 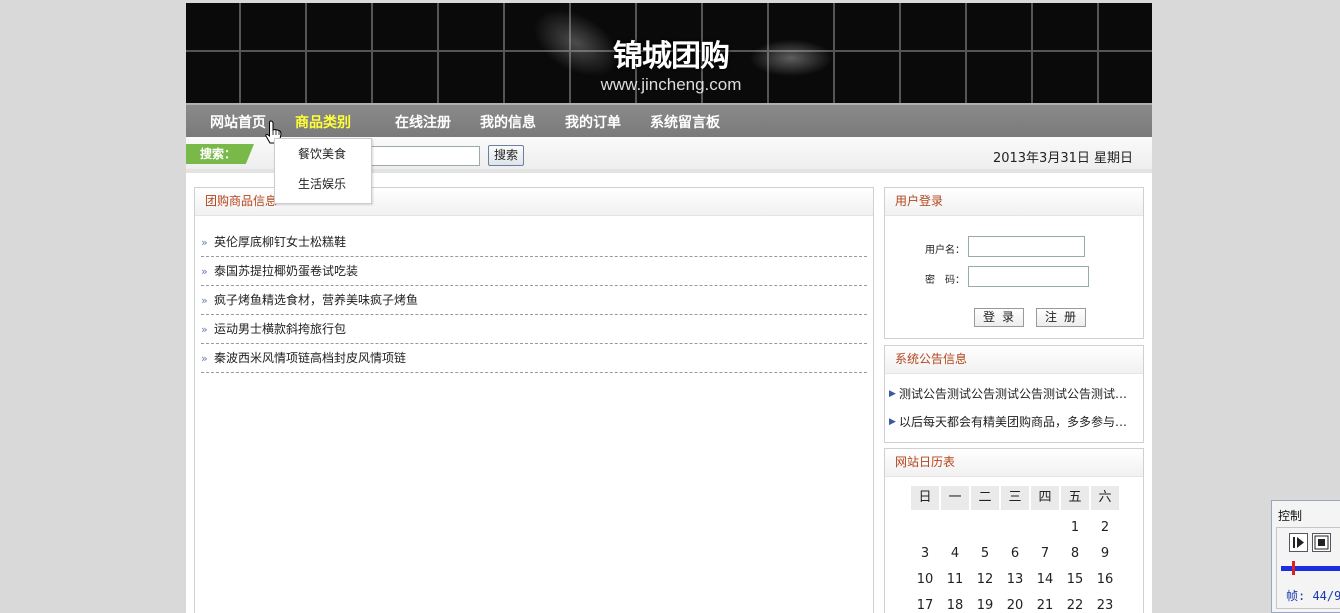 I want to click on goods-item: » 英伦厚底柳钉女士松糕鞋, so click(x=534, y=242).